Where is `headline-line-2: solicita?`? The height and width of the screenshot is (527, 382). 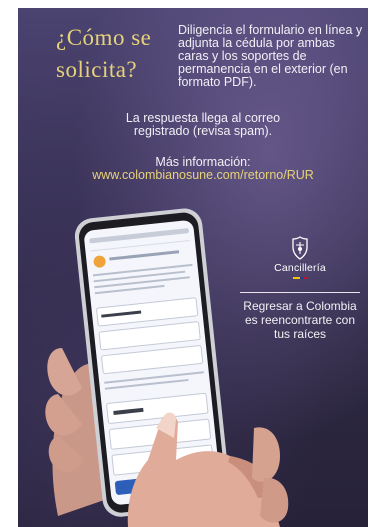 headline-line-2: solicita? is located at coordinates (97, 69).